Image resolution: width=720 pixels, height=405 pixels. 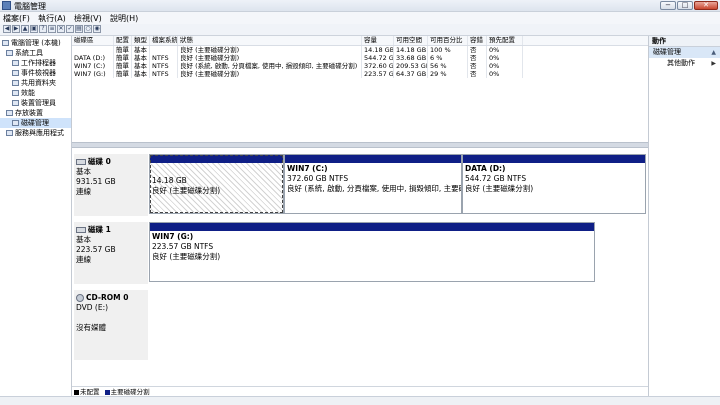 What do you see at coordinates (554, 184) in the screenshot?
I see `disk-0-partition-d: DATA (D:) 544.72 GB NTFS 良好 (主要磁碟分割)` at bounding box center [554, 184].